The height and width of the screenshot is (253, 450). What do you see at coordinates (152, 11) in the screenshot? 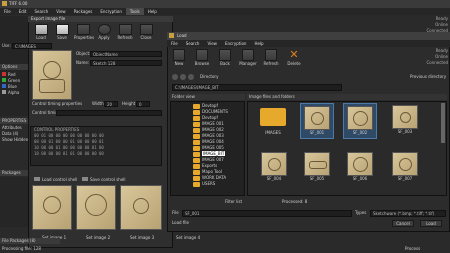
I see `menu-help: Help` at bounding box center [152, 11].